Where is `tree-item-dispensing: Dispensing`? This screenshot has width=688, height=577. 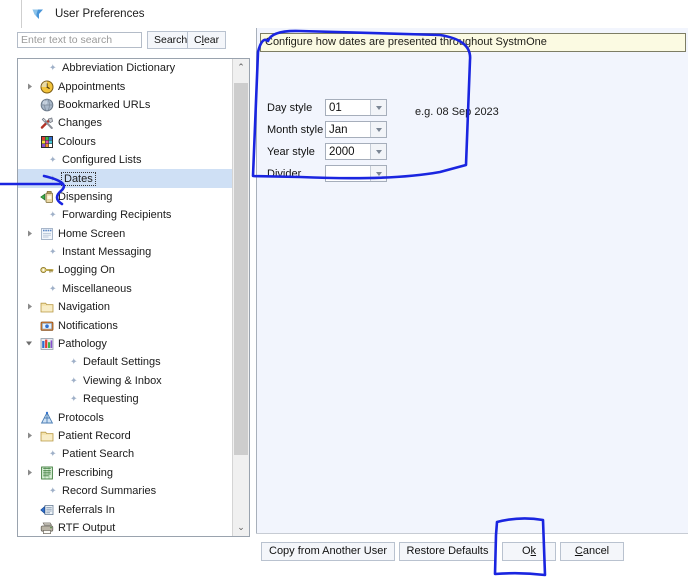 tree-item-dispensing: Dispensing is located at coordinates (125, 197).